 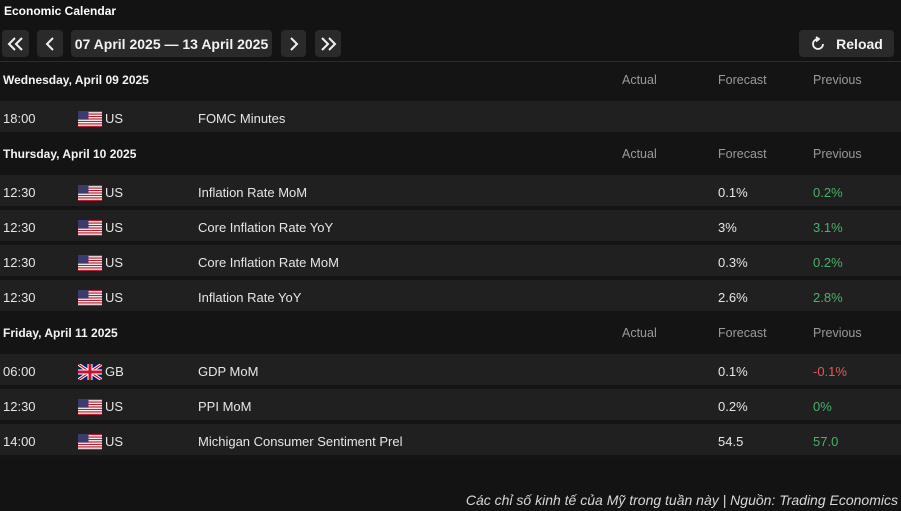 What do you see at coordinates (727, 227) in the screenshot?
I see `event-forecast: 3%` at bounding box center [727, 227].